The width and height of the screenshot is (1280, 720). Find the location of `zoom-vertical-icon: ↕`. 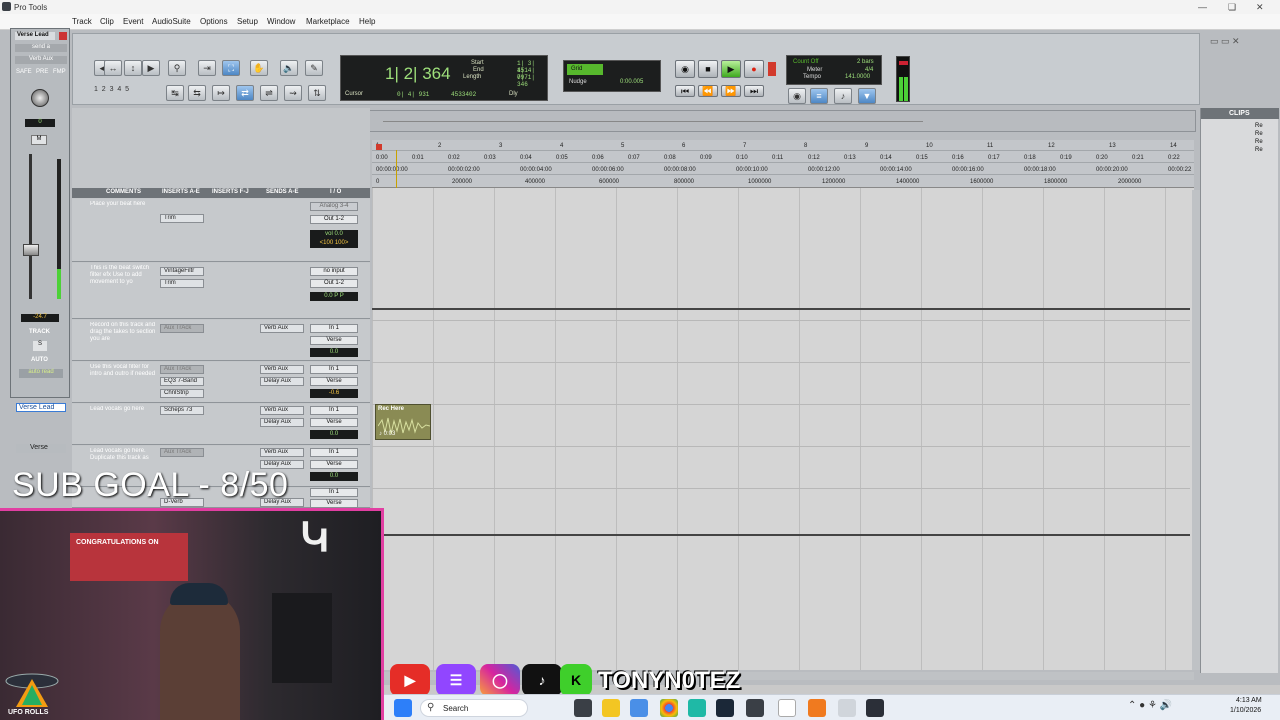

zoom-vertical-icon: ↕ is located at coordinates (133, 68).